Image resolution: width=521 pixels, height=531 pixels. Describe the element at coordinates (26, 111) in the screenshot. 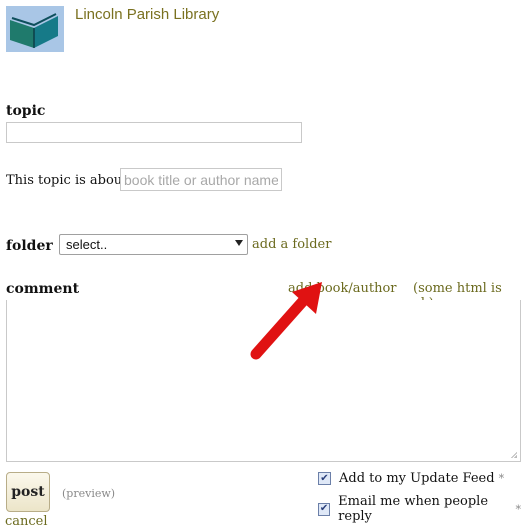

I see `topic-label: topic` at that location.